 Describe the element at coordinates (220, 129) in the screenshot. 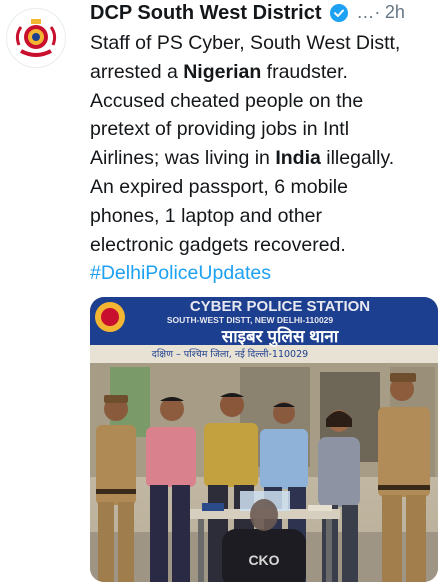

I see `tweet-text-segment: pretext of providing jobs in Intl` at that location.